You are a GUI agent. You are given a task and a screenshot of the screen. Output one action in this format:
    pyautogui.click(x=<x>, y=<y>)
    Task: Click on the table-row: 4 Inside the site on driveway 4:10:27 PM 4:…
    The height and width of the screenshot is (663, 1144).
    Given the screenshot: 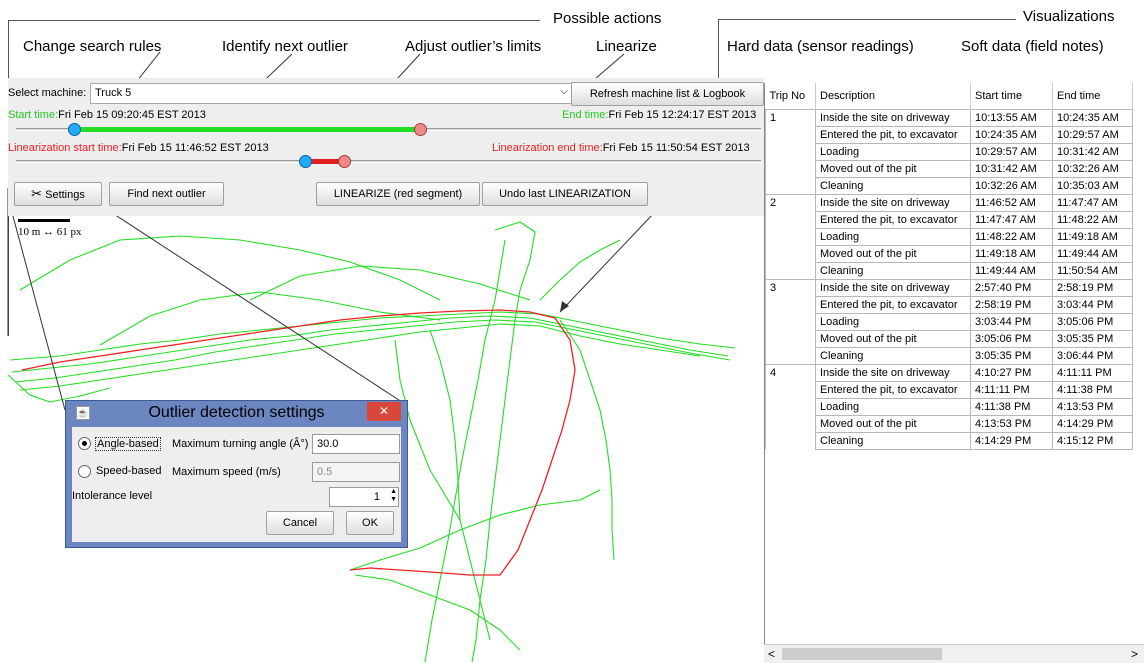 What is the action you would take?
    pyautogui.click(x=949, y=372)
    